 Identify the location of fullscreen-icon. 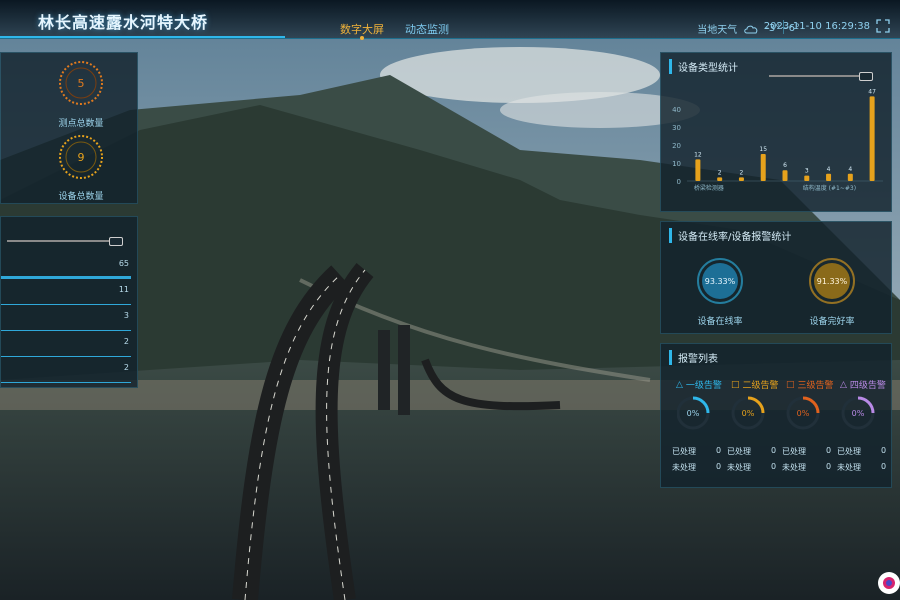
(883, 26).